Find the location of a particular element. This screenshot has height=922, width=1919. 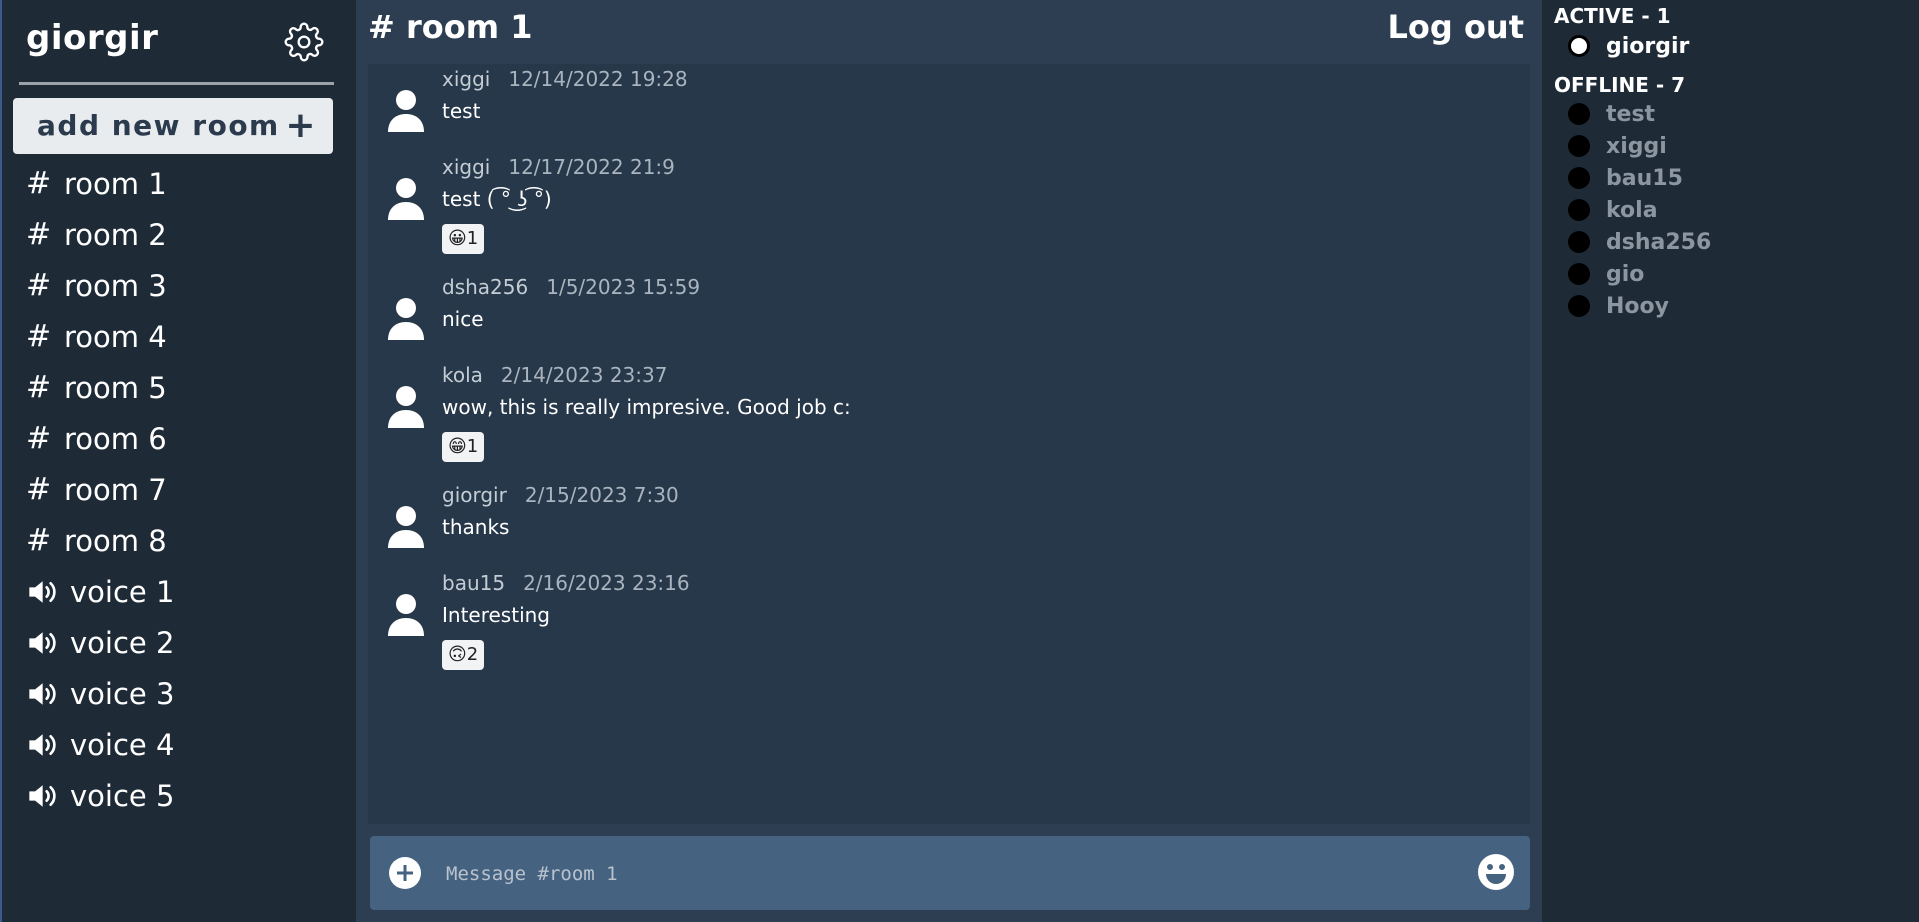

message-composer is located at coordinates (950, 873).